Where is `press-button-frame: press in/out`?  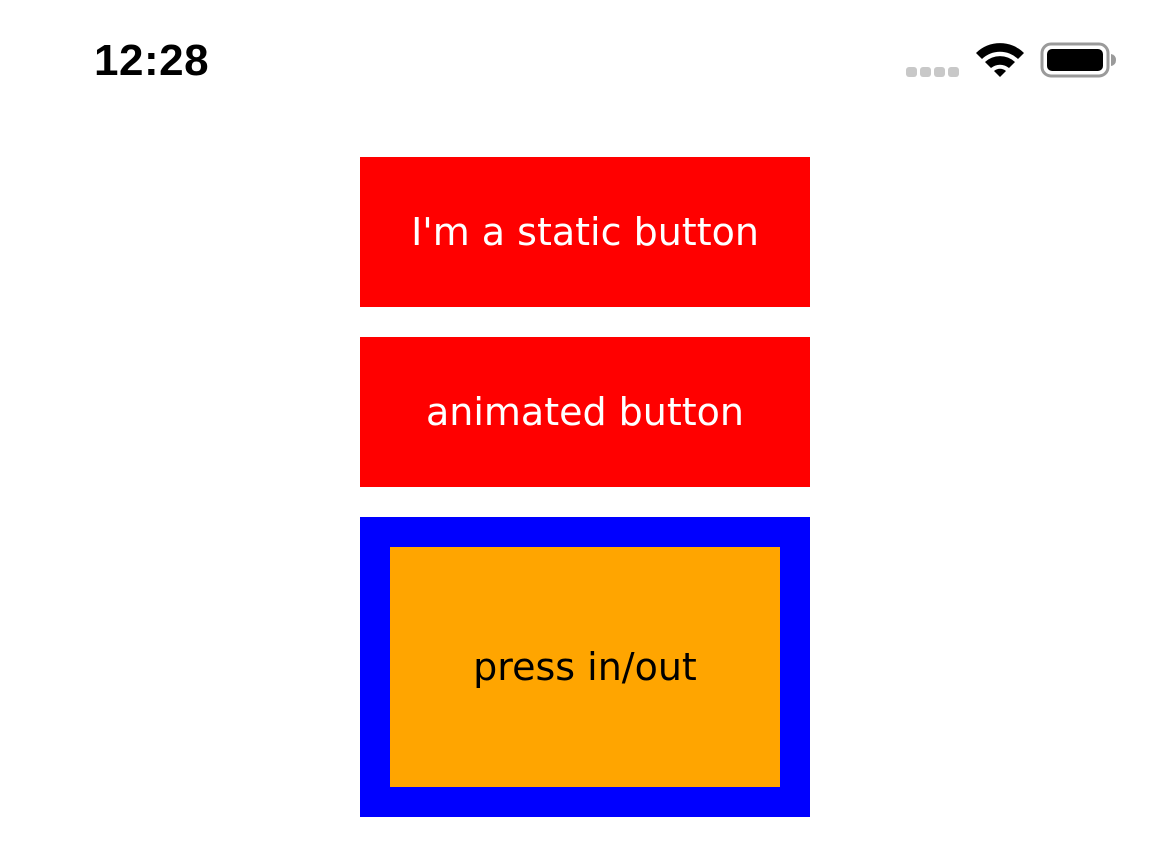
press-button-frame: press in/out is located at coordinates (585, 667).